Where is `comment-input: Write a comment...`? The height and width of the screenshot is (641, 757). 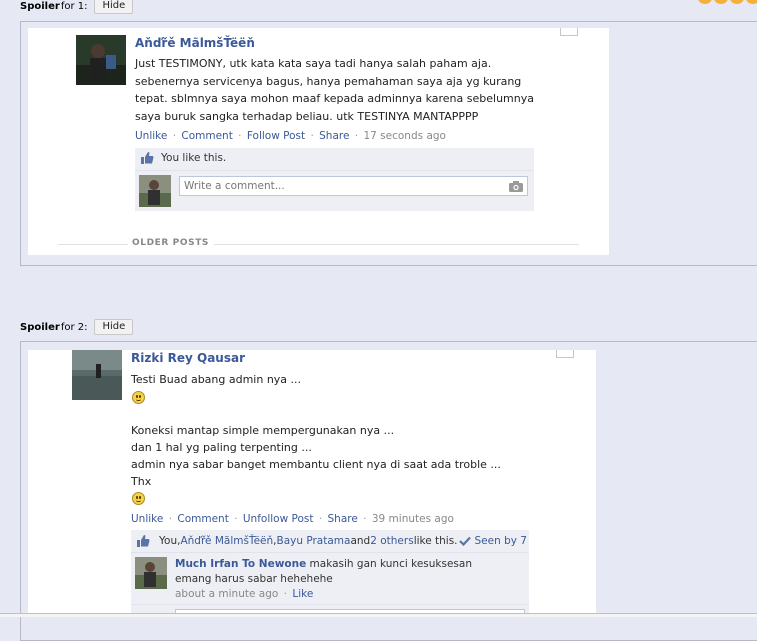
comment-input: Write a comment... is located at coordinates (353, 186).